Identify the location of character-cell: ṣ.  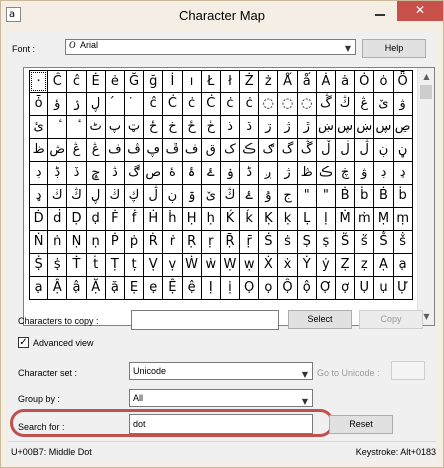
(326, 242).